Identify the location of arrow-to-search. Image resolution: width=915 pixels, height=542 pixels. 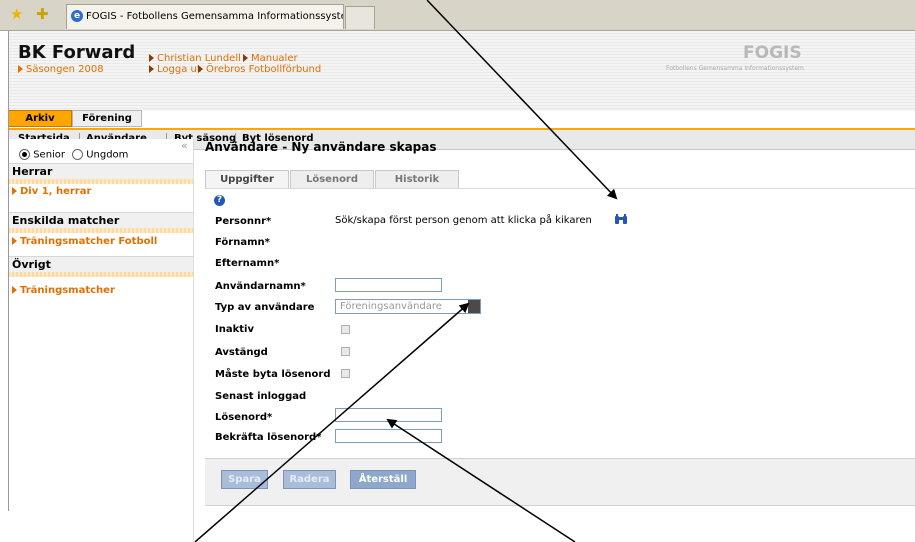
(522, 100).